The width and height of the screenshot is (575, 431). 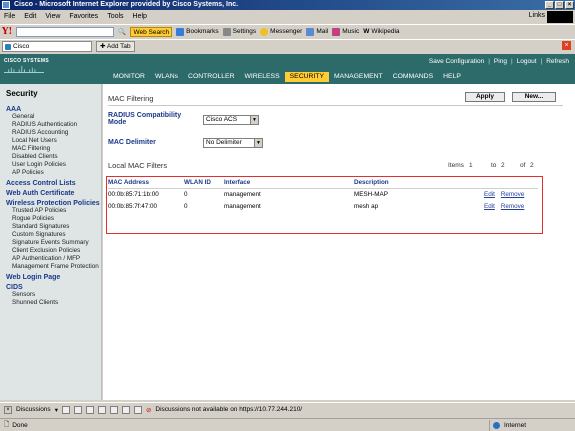 I want to click on close-discussions-icon: ×, so click(x=8, y=409).